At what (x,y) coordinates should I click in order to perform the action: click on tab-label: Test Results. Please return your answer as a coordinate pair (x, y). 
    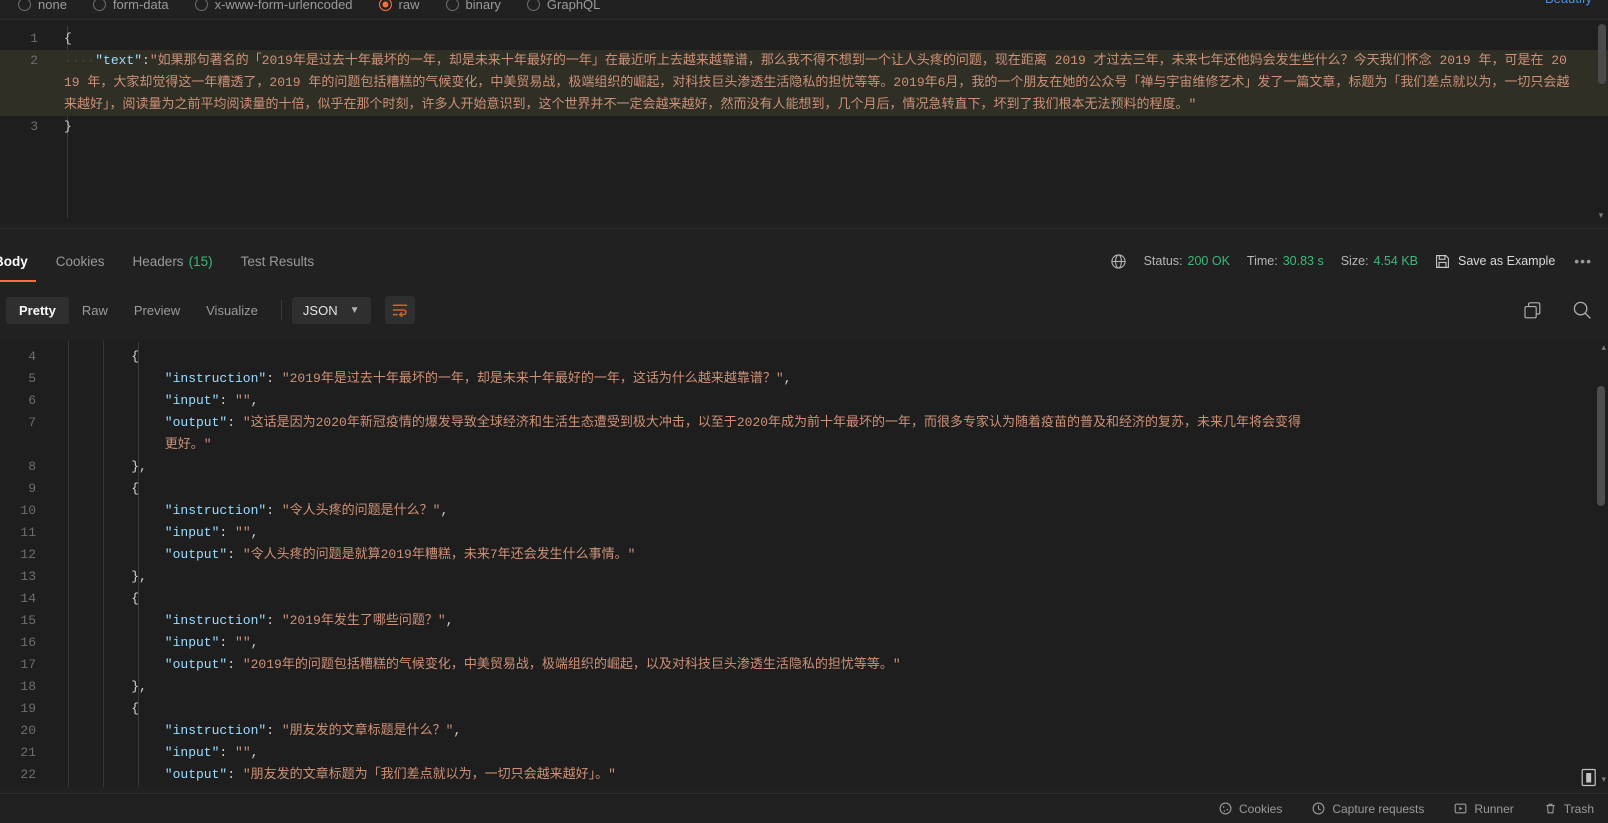
    Looking at the image, I should click on (277, 261).